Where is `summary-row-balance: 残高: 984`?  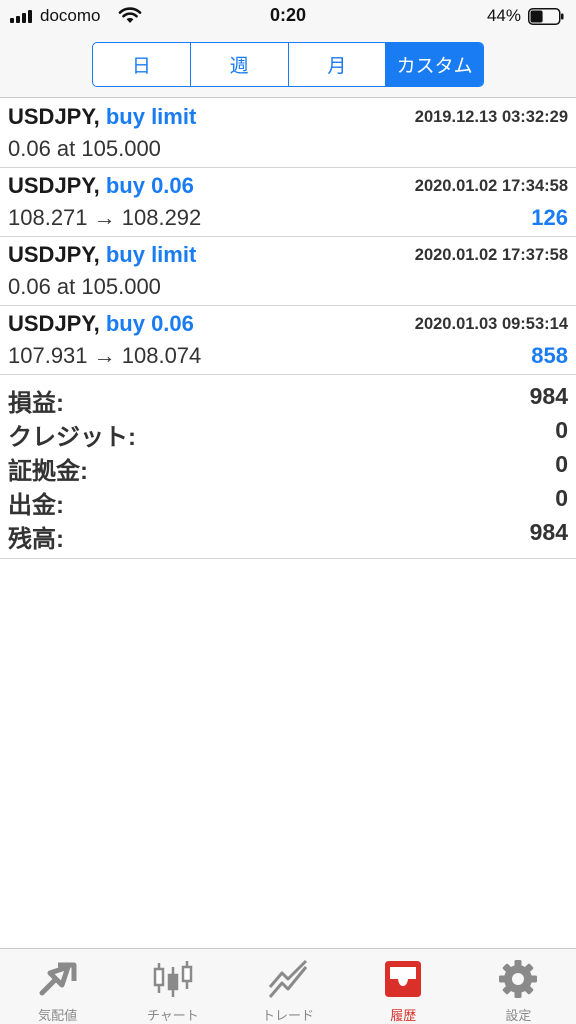 summary-row-balance: 残高: 984 is located at coordinates (288, 534).